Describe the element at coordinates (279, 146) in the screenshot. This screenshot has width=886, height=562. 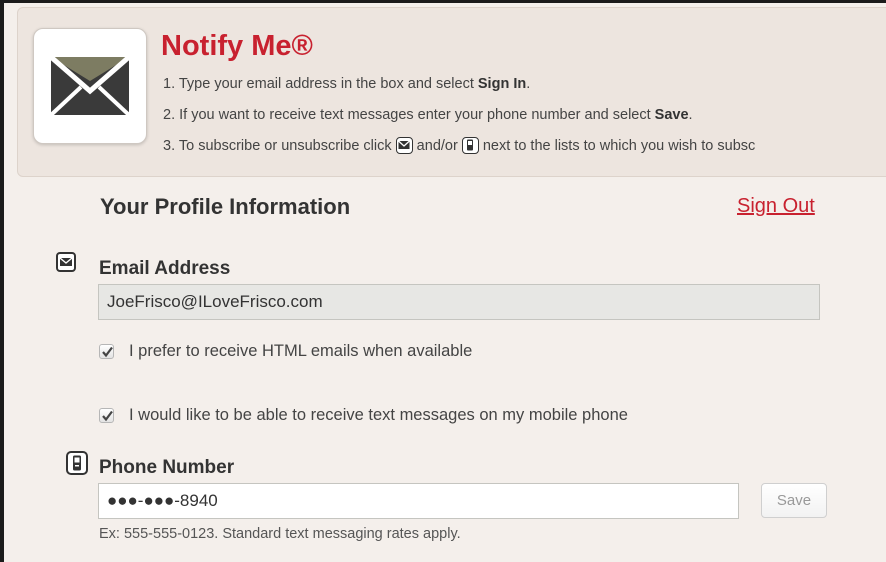
I see `step-3-text: 3. To subscribe or unsubscribe click` at that location.